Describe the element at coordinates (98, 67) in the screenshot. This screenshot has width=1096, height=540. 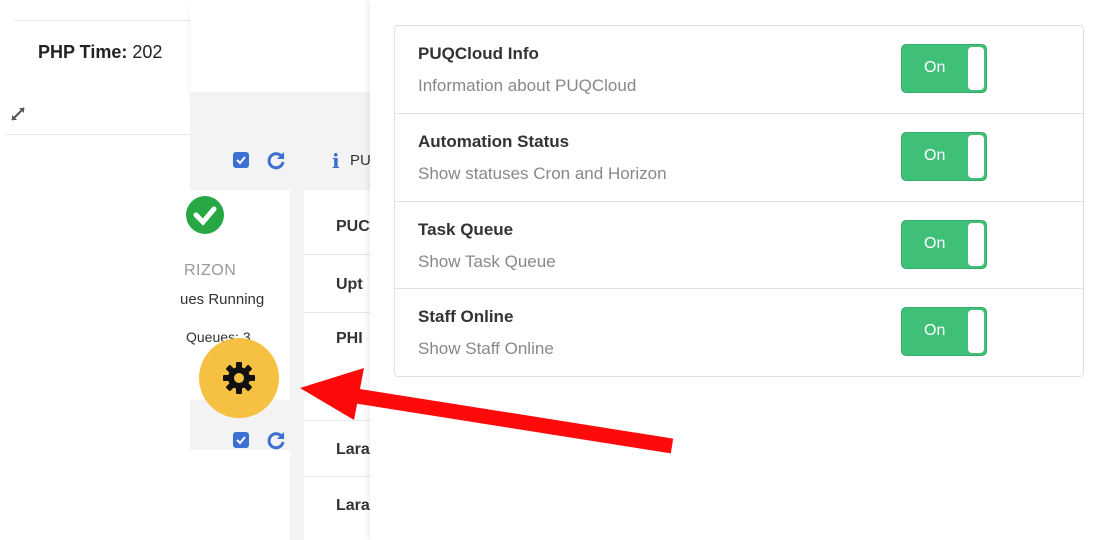
I see `php-time-card: PHP Time: 202` at that location.